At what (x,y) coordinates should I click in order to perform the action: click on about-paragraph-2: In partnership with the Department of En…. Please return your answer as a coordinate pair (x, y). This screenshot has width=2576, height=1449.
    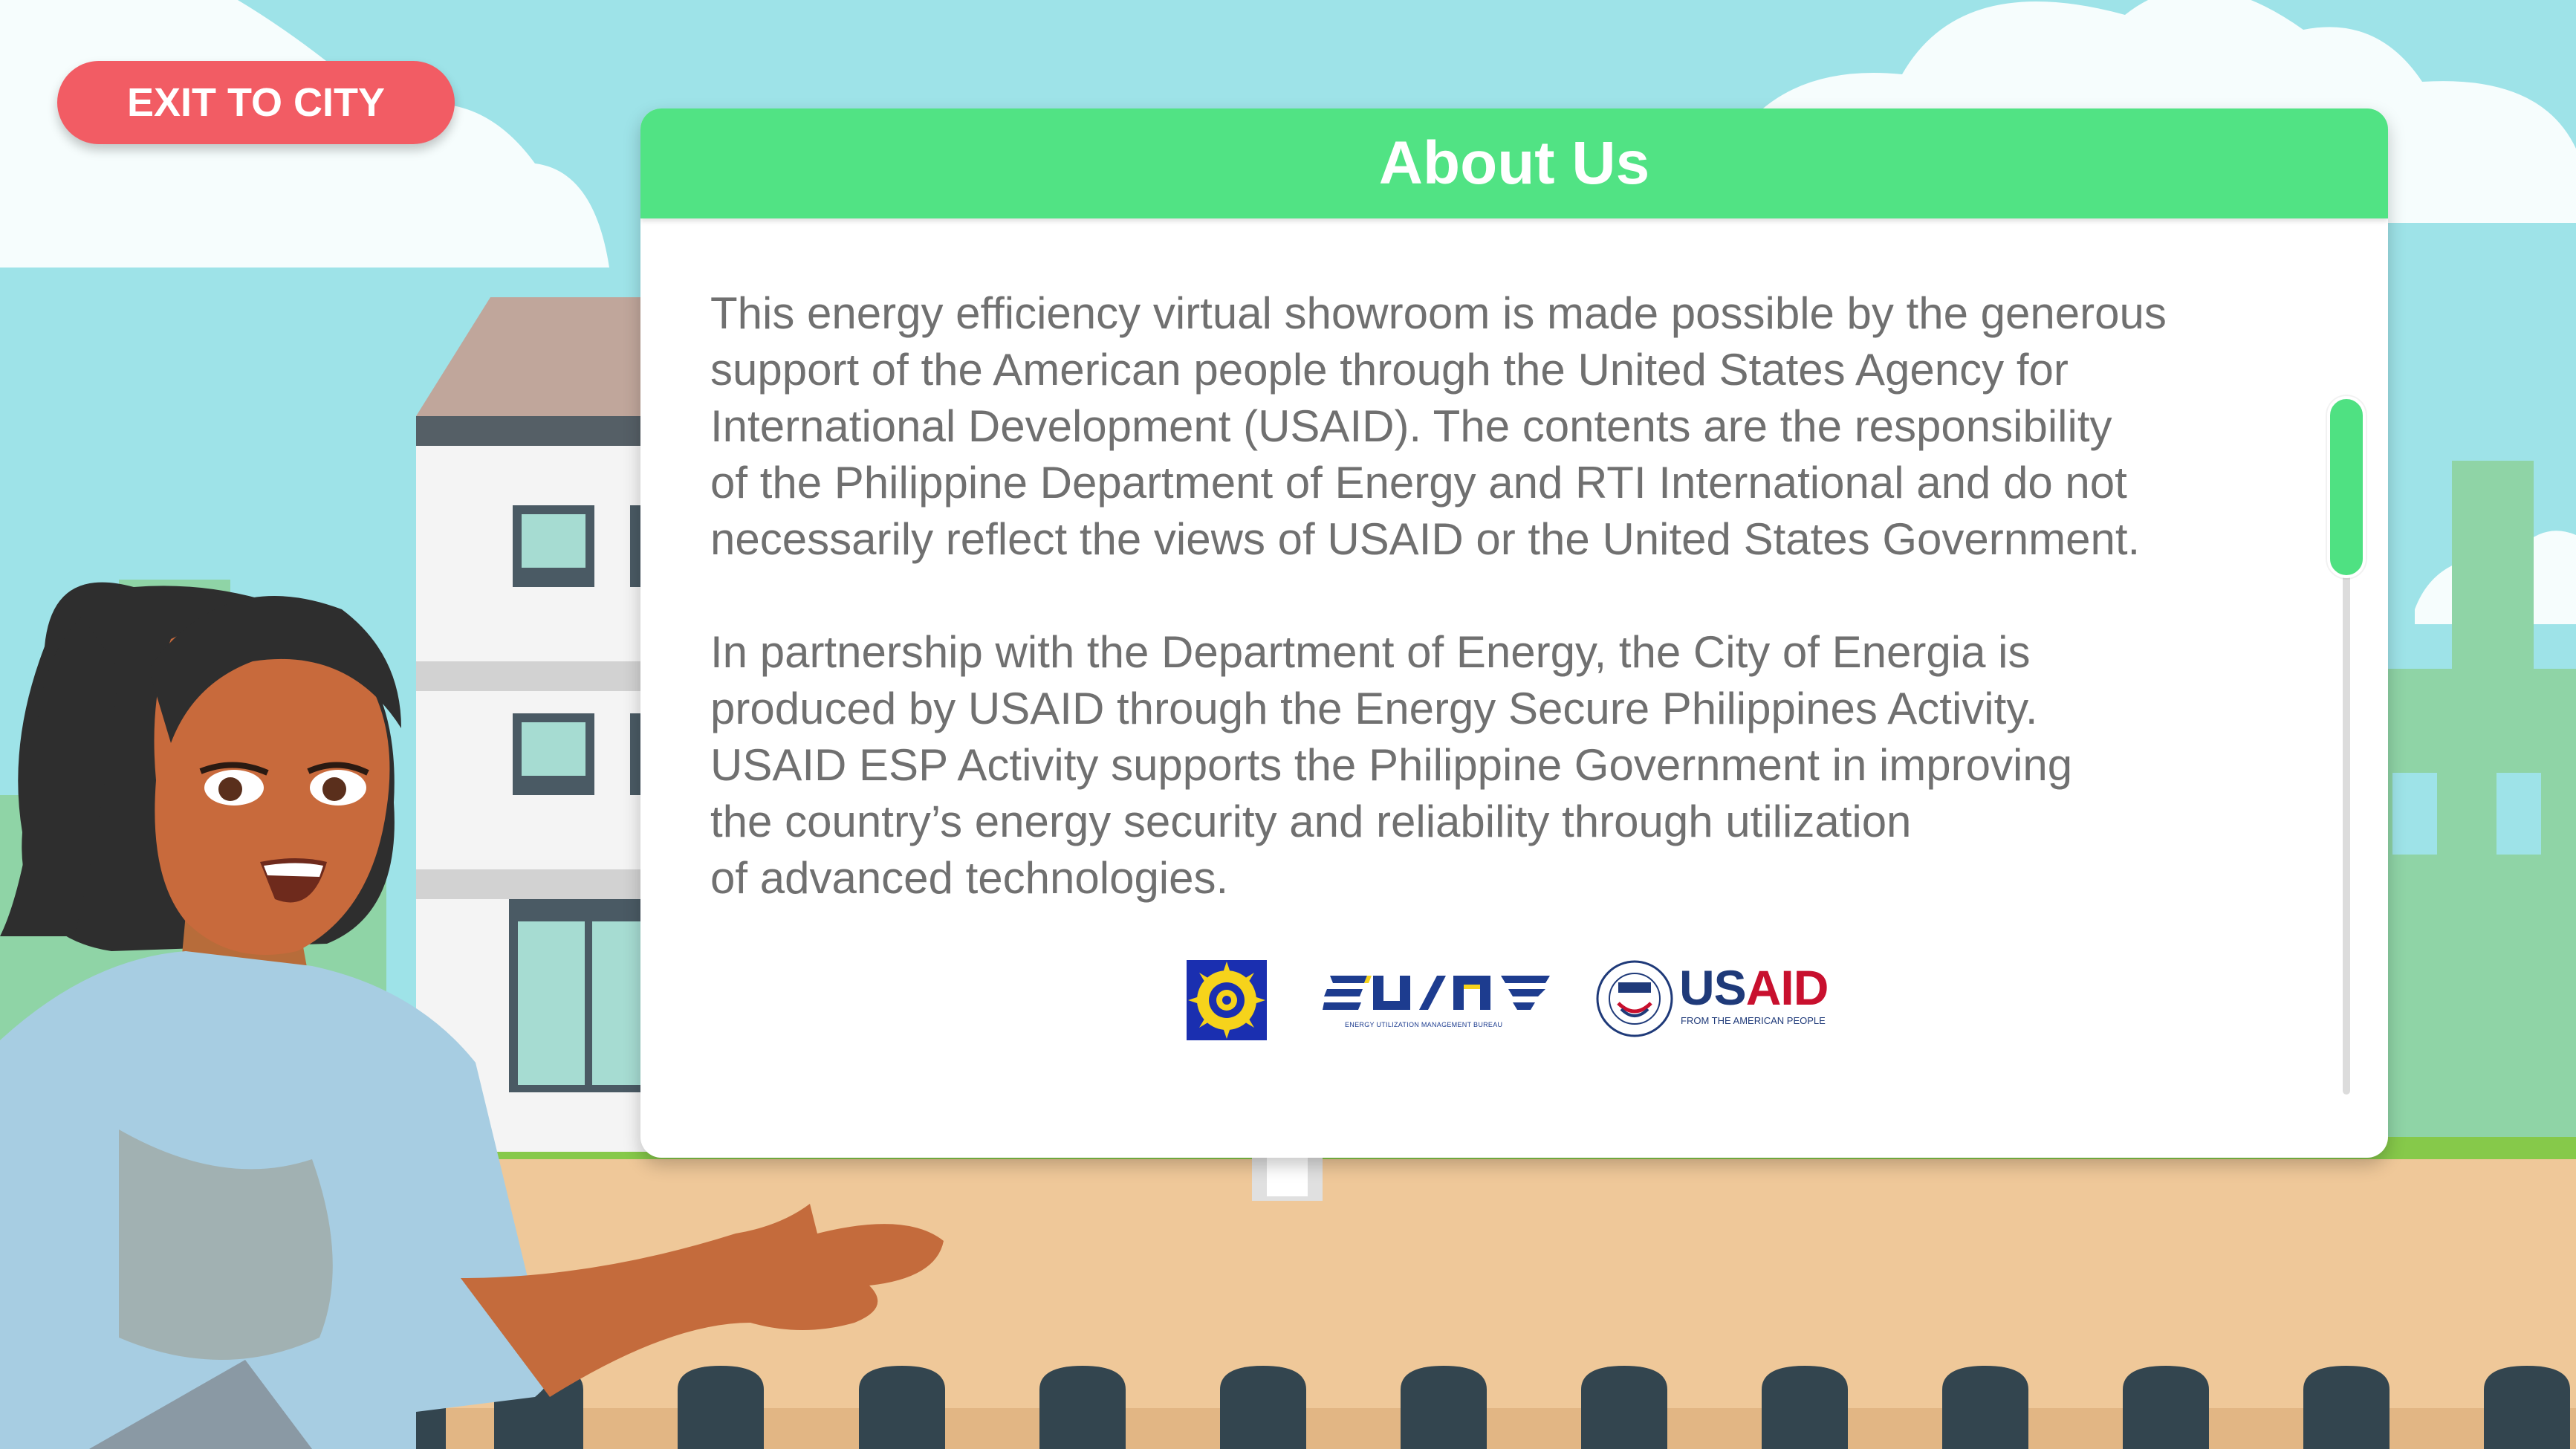
    Looking at the image, I should click on (1391, 765).